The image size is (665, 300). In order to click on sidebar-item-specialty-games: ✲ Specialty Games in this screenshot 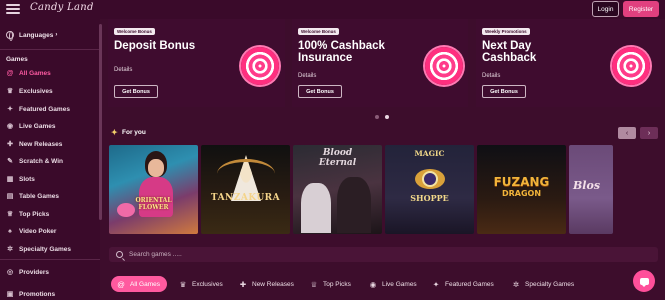, I will do `click(38, 249)`.